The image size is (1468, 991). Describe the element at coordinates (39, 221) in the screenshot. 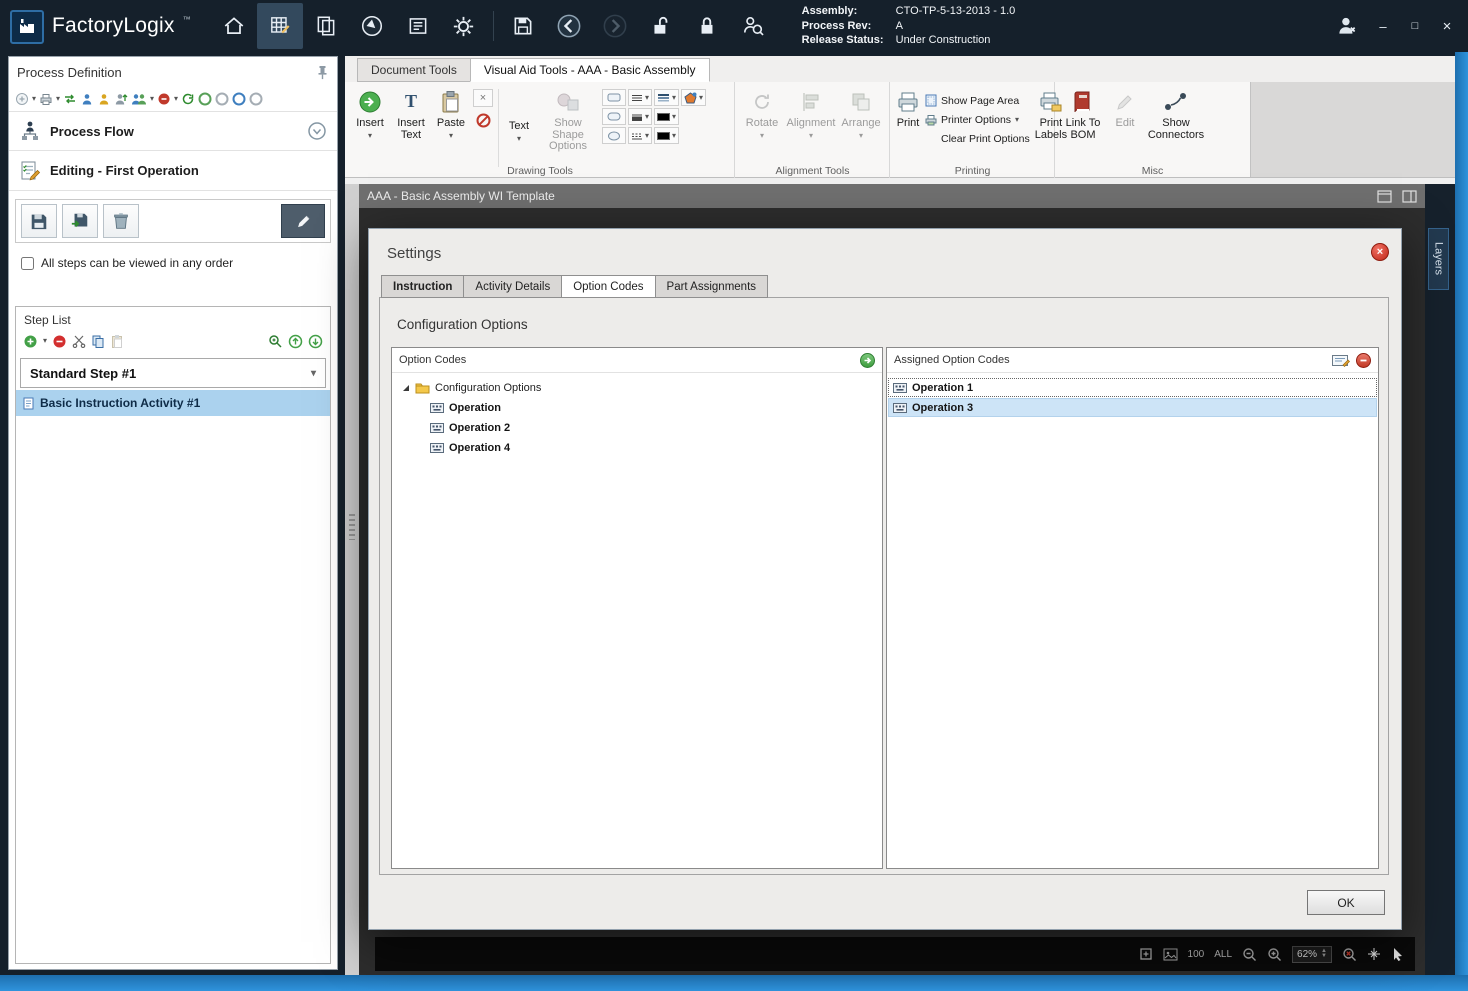

I see `save-step-button` at that location.